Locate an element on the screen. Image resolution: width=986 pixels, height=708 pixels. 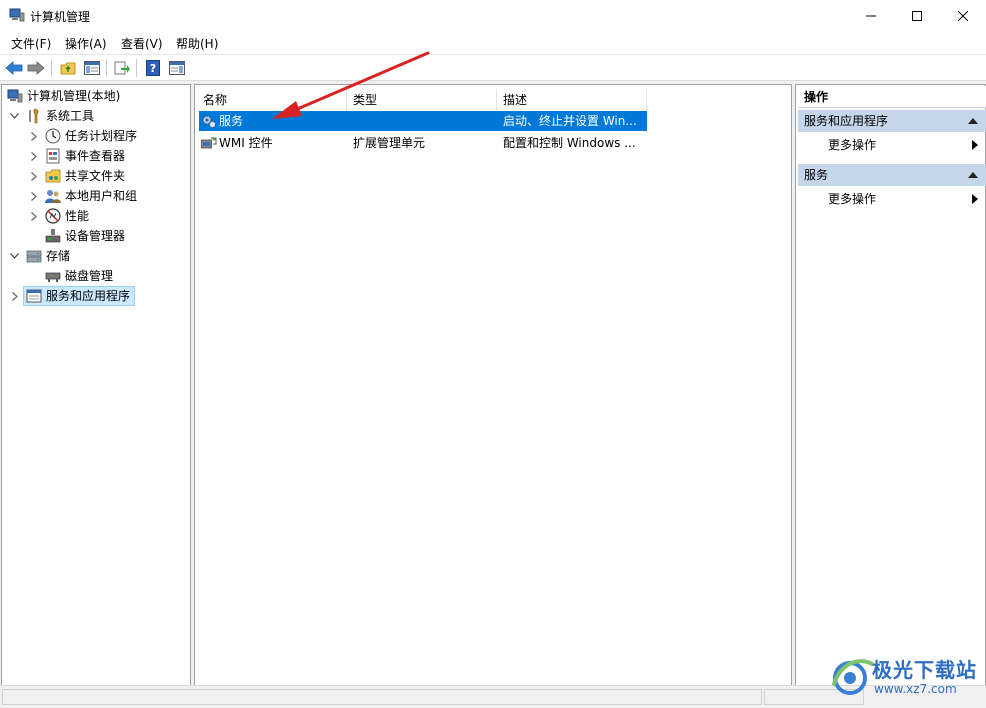
tree-item-label: 服务和应用程序 is located at coordinates (88, 296).